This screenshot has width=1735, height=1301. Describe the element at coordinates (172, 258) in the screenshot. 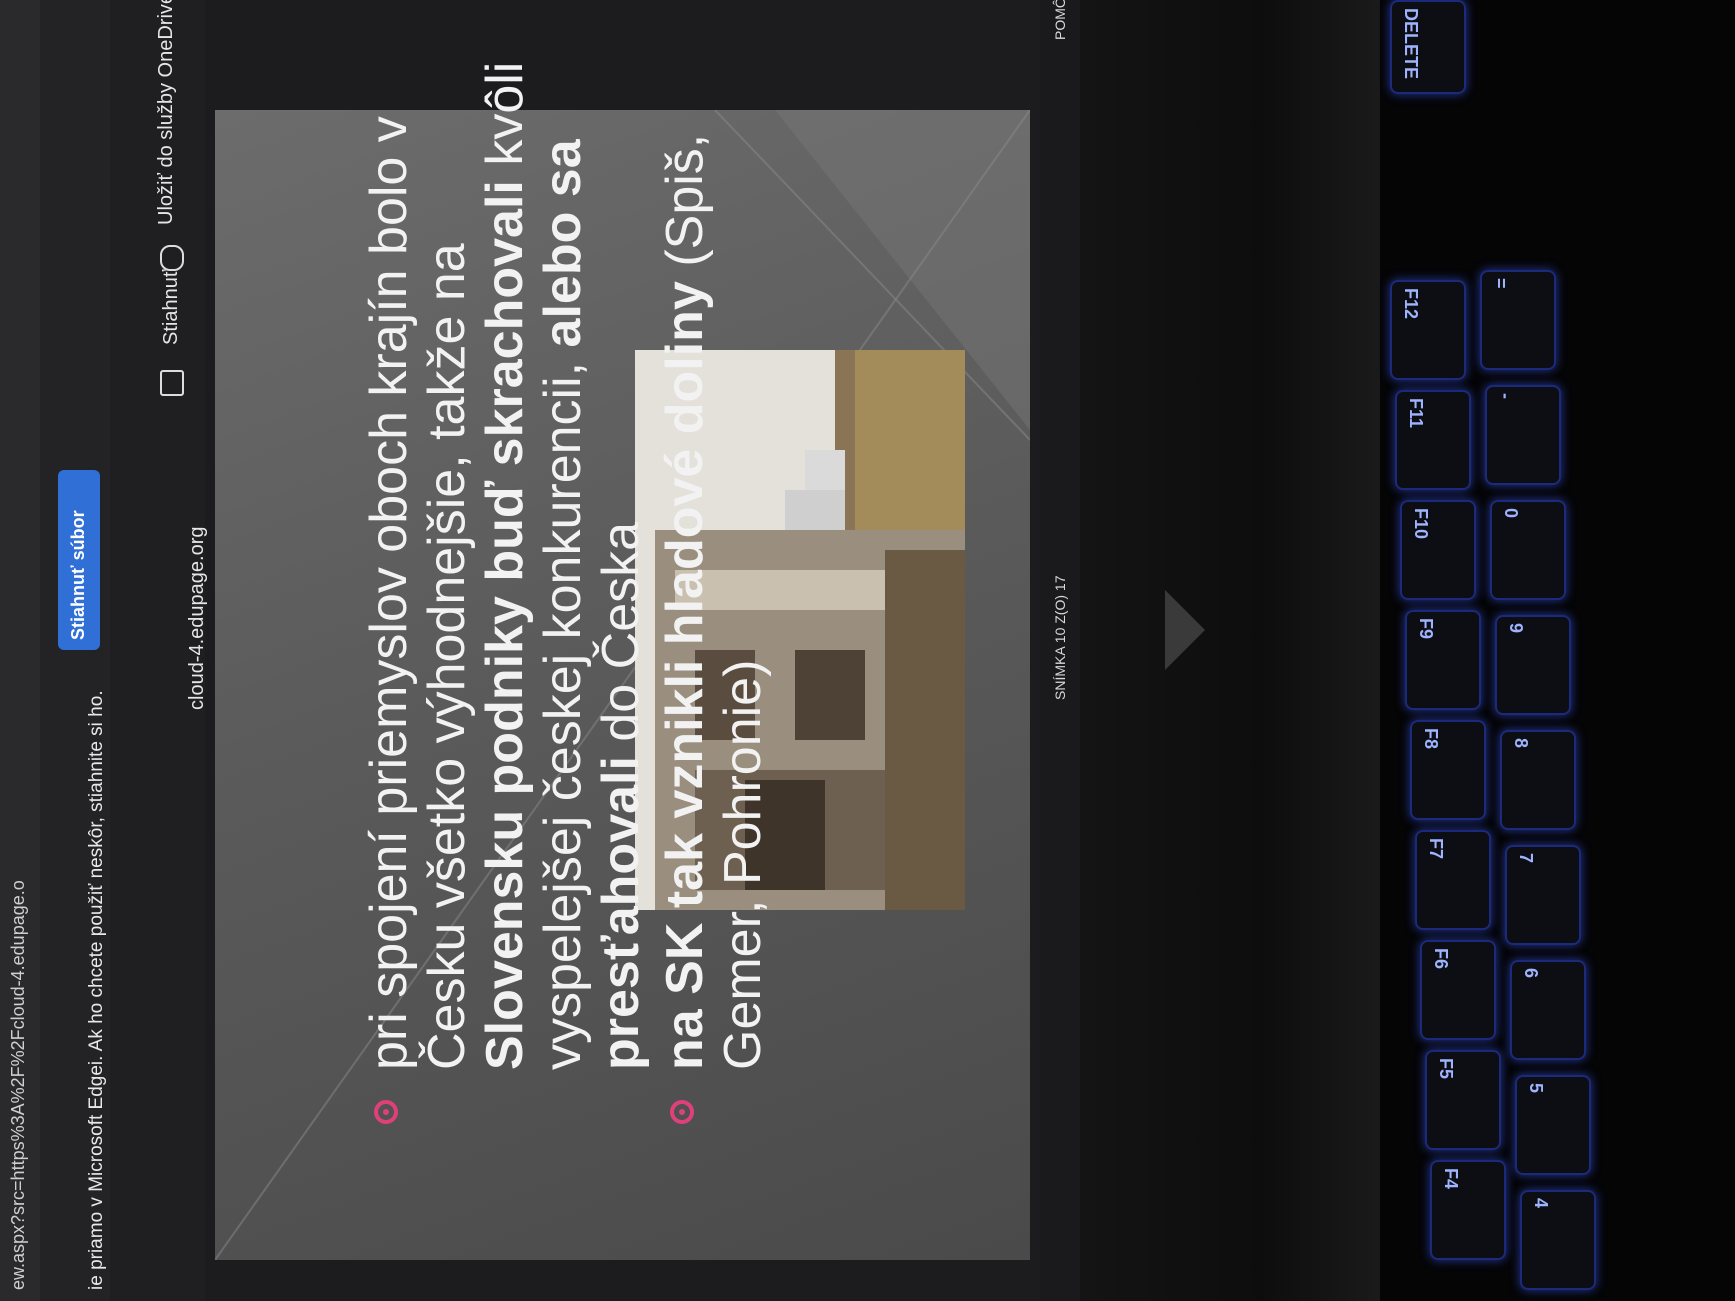

I see `onedrive-icon` at that location.